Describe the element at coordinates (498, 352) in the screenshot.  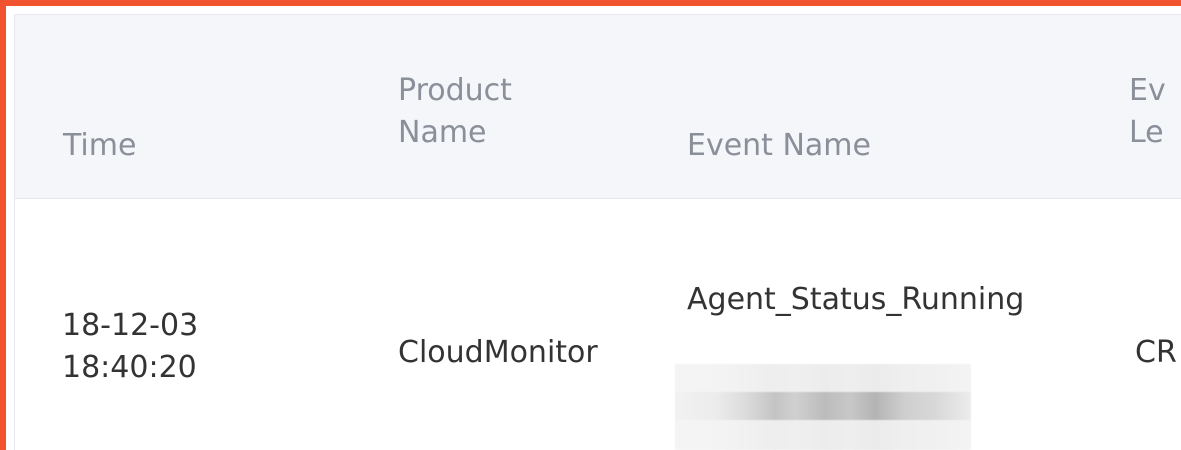
I see `cell-product-name: CloudMonitor` at that location.